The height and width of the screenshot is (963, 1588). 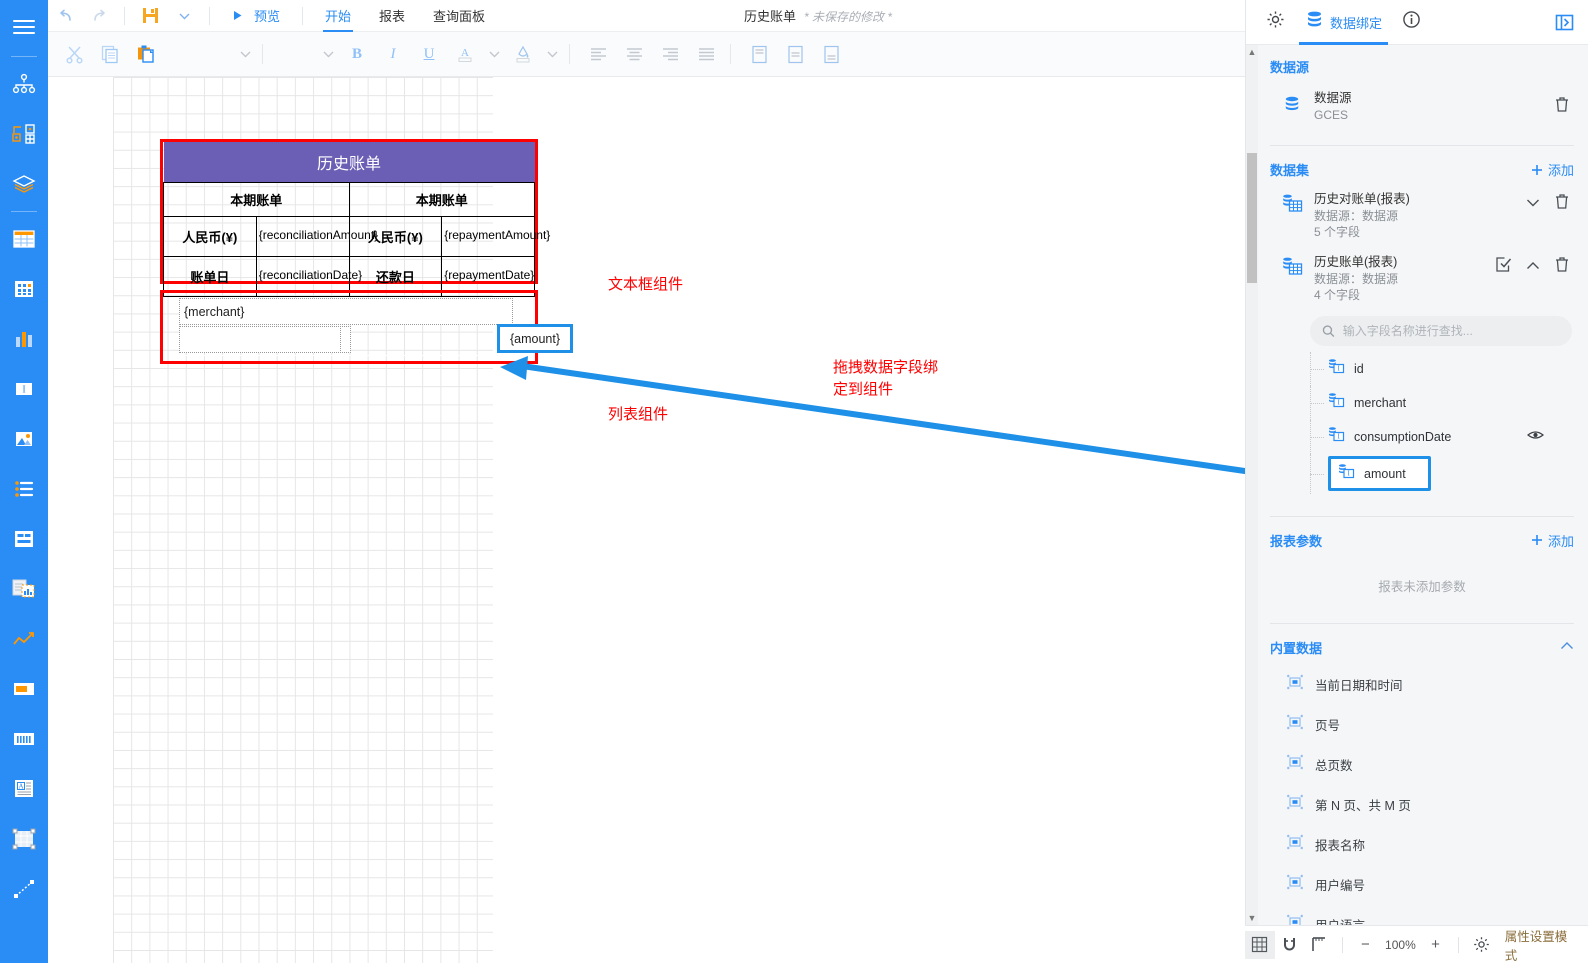 What do you see at coordinates (1422, 647) in the screenshot?
I see `builtin-section-header: 内置数据` at bounding box center [1422, 647].